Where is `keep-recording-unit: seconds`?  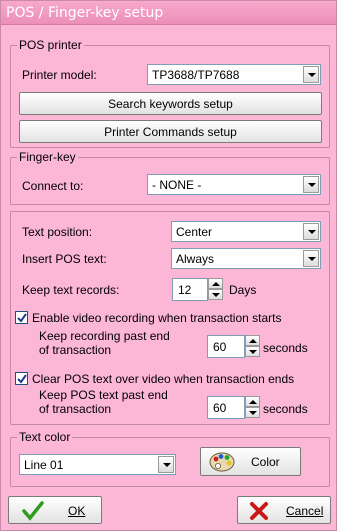 keep-recording-unit: seconds is located at coordinates (285, 348).